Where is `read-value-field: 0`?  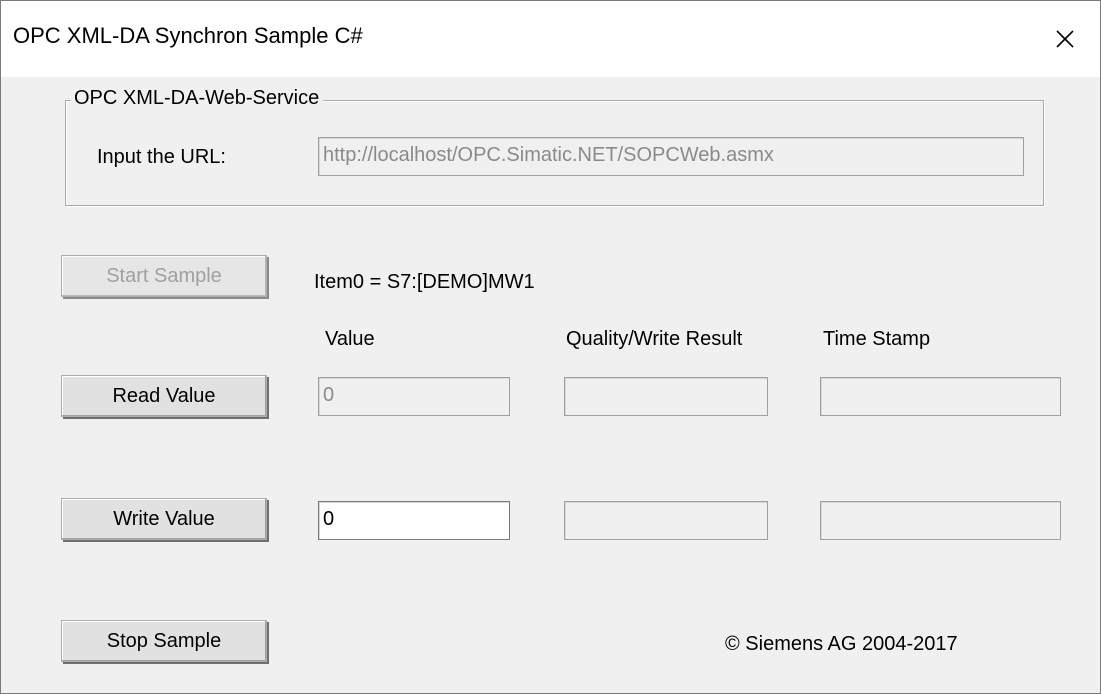
read-value-field: 0 is located at coordinates (414, 396).